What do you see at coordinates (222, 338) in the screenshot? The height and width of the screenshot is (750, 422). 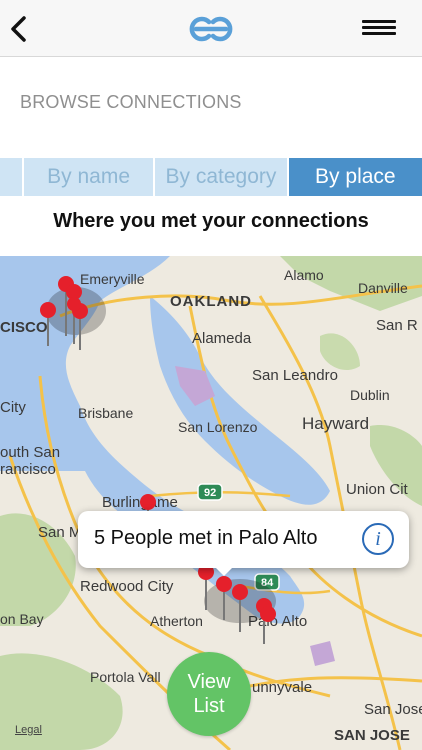 I see `map-label: Alameda` at bounding box center [222, 338].